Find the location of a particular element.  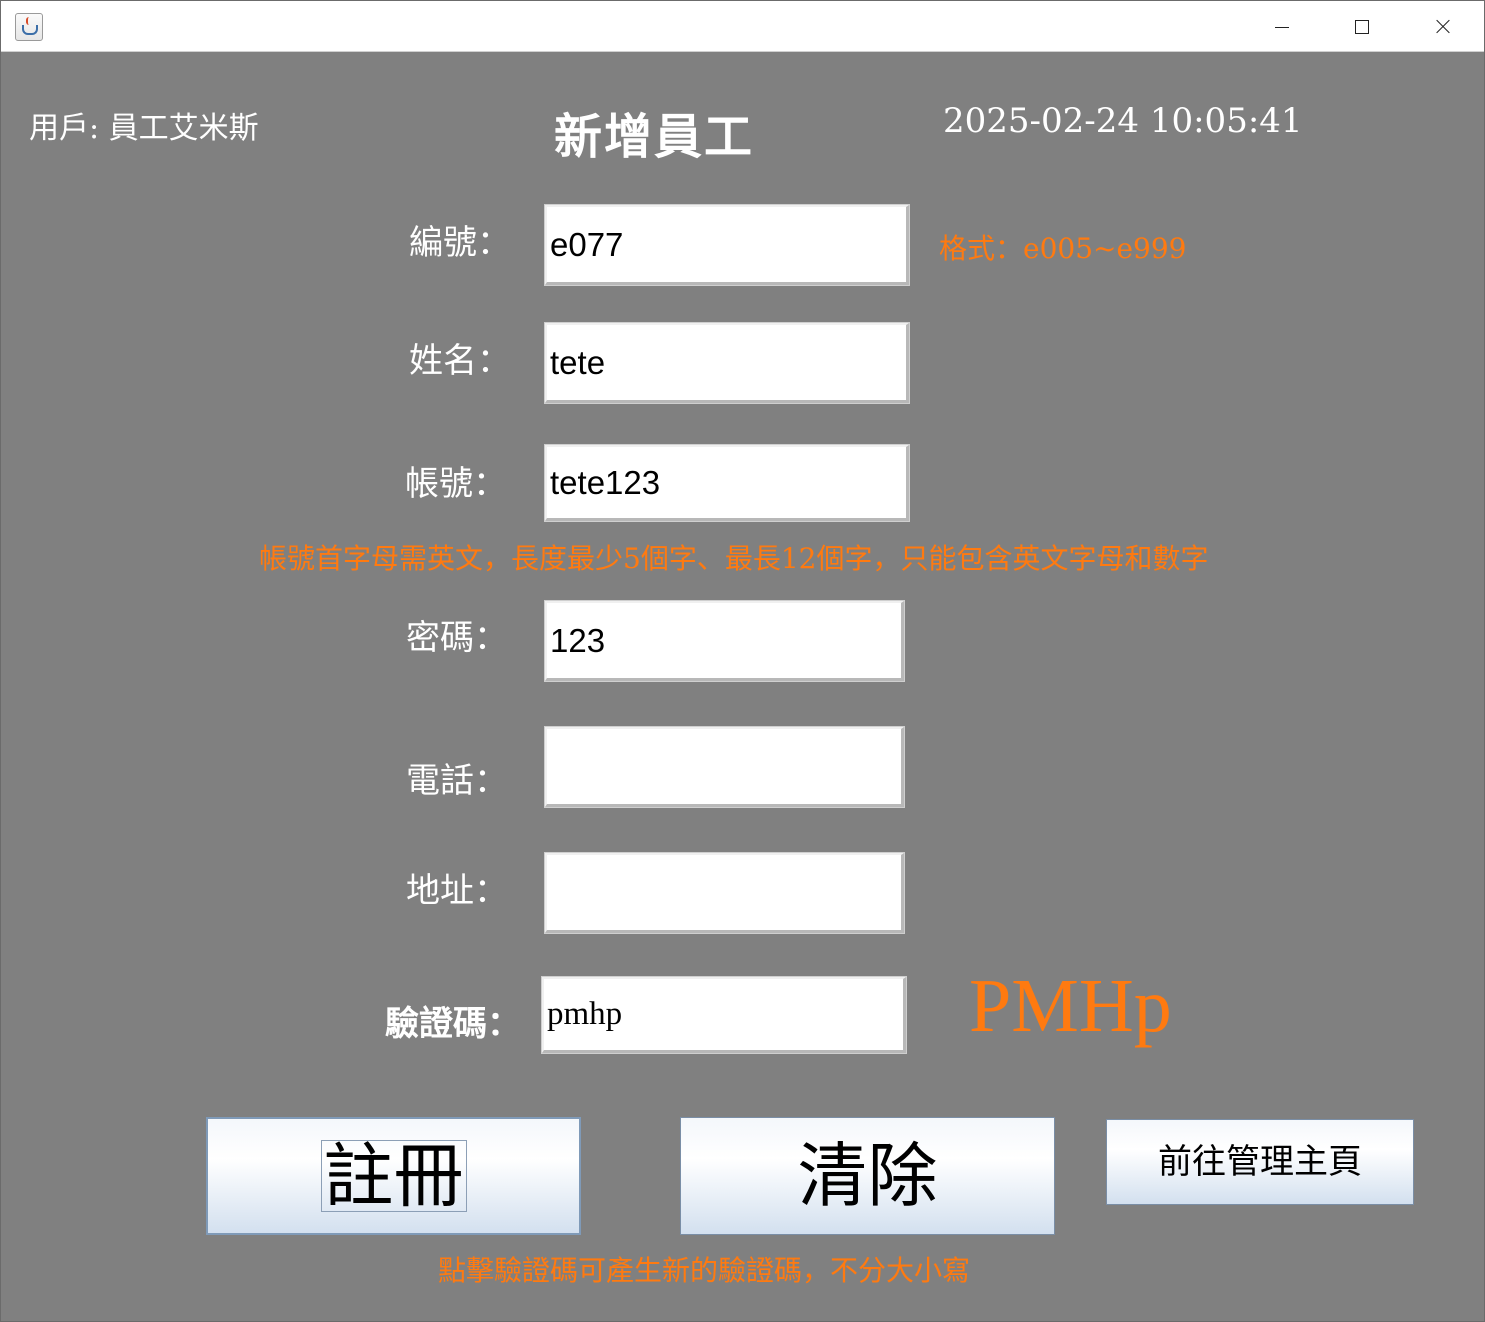

phone-field is located at coordinates (724, 767).